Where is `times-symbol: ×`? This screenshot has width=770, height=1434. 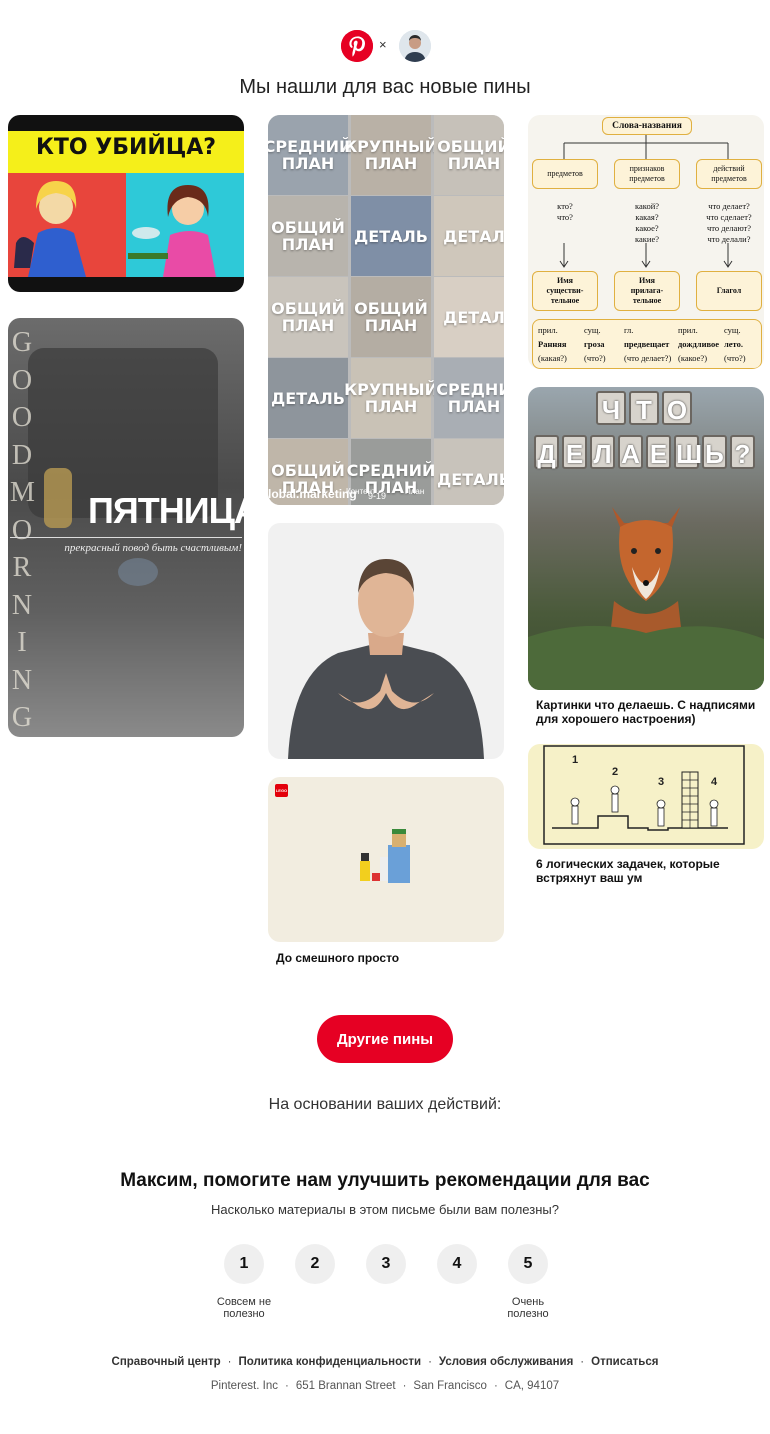 times-symbol: × is located at coordinates (383, 44).